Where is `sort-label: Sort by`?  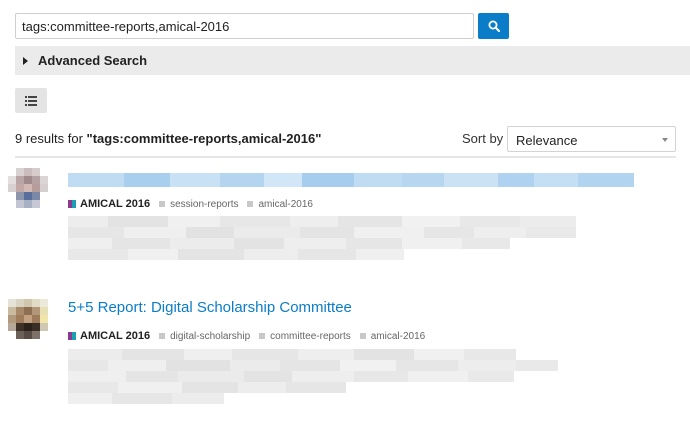
sort-label: Sort by is located at coordinates (483, 138).